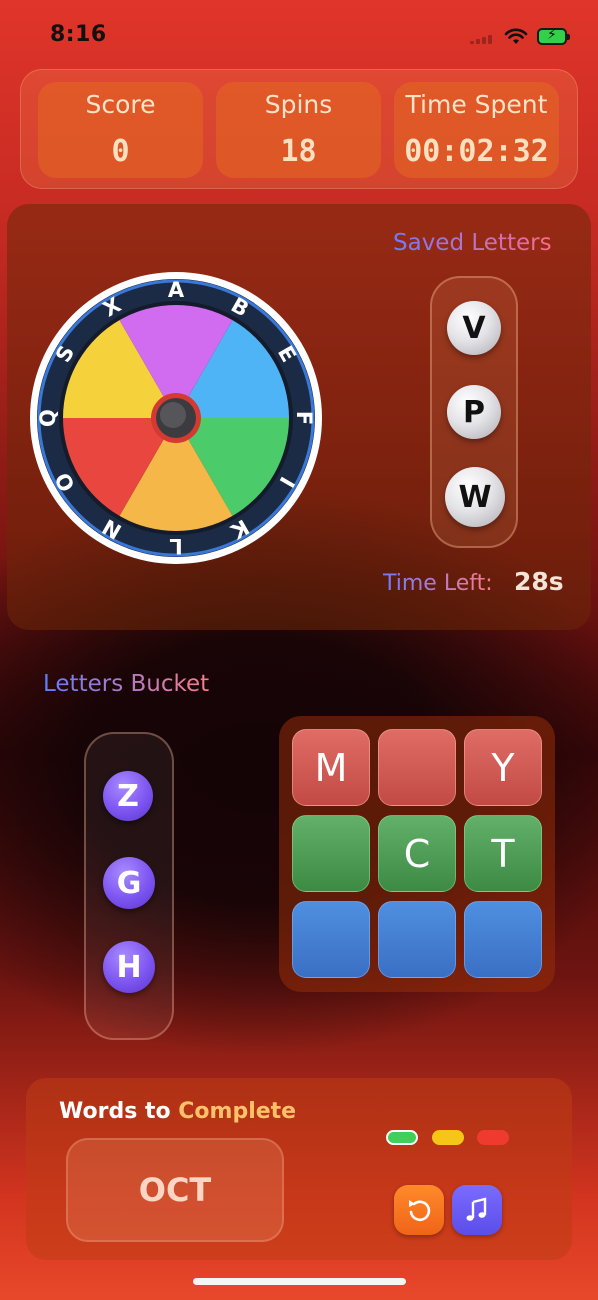 This screenshot has height=1300, width=598. Describe the element at coordinates (129, 883) in the screenshot. I see `bucket-letter: G` at that location.